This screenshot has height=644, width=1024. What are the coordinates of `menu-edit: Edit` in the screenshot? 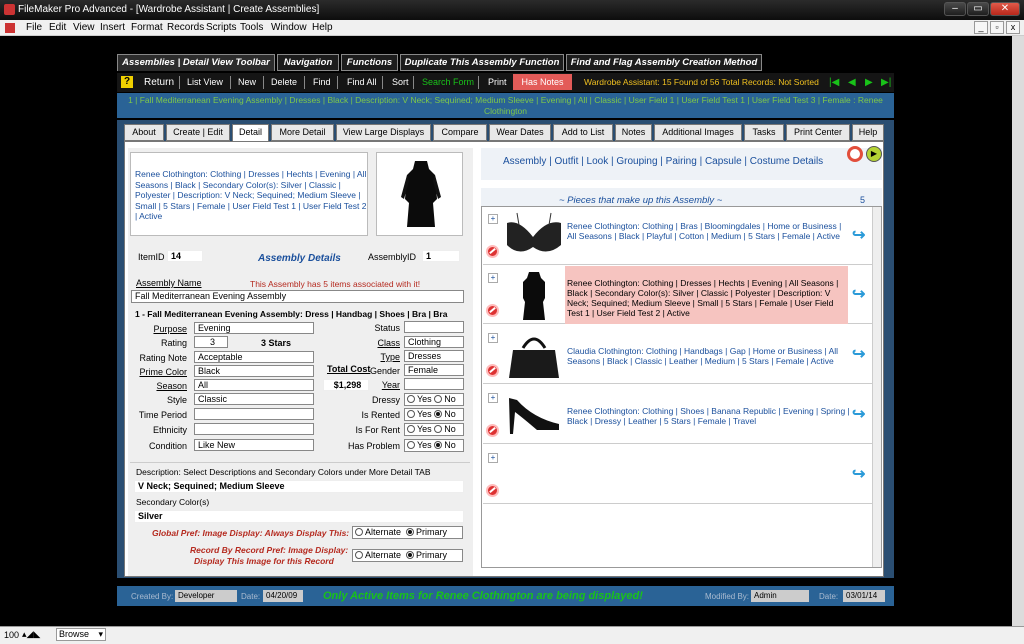 It's located at (57, 27).